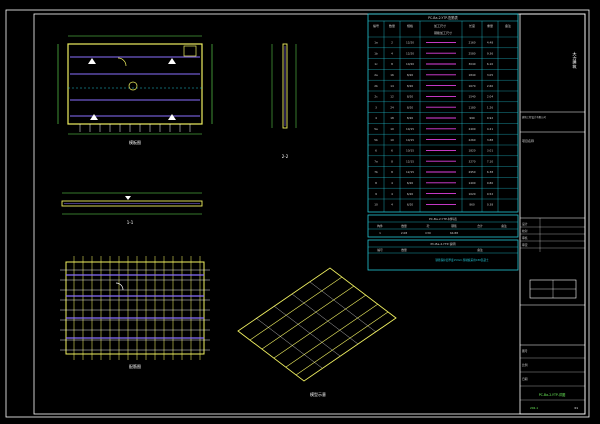 Image resolution: width=600 pixels, height=424 pixels. Describe the element at coordinates (490, 194) in the screenshot. I see `schedule-cell: 0.52` at that location.